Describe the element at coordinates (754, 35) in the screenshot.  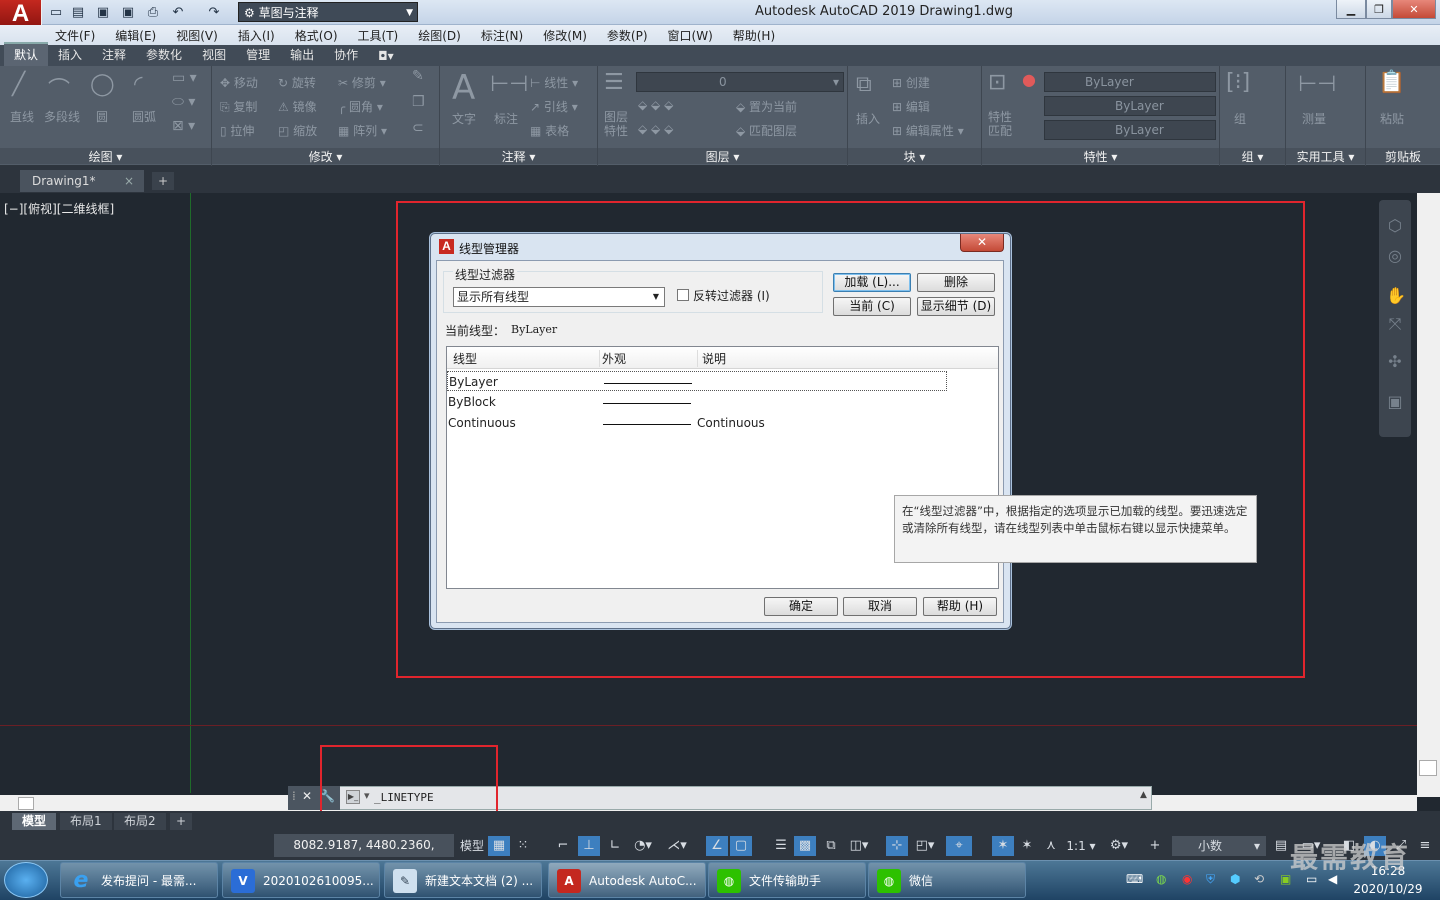
I see `menu-help: 帮助(H)` at that location.